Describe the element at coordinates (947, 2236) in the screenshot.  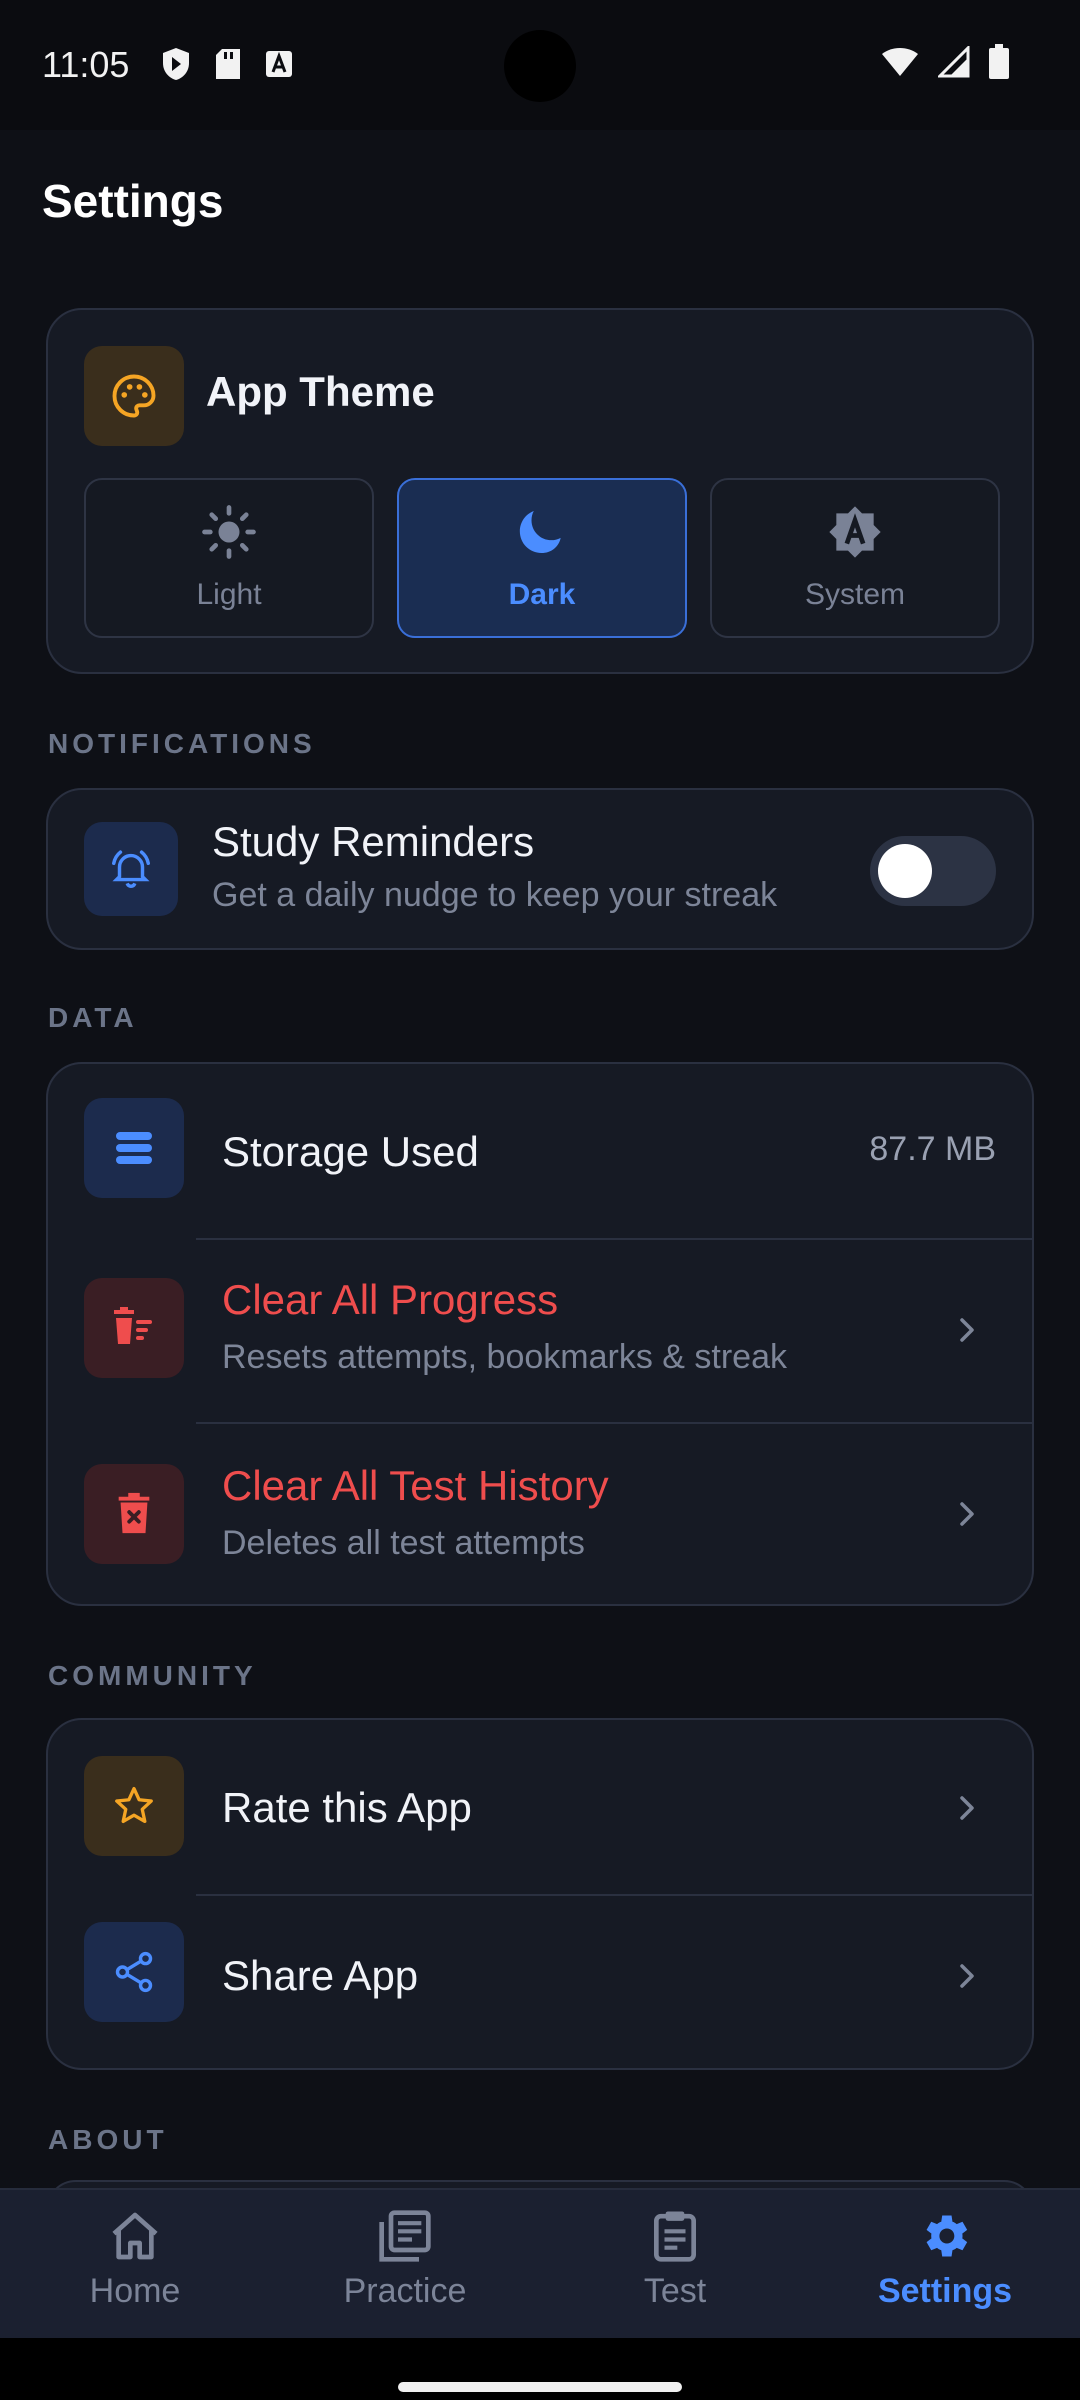
I see `gear-icon` at that location.